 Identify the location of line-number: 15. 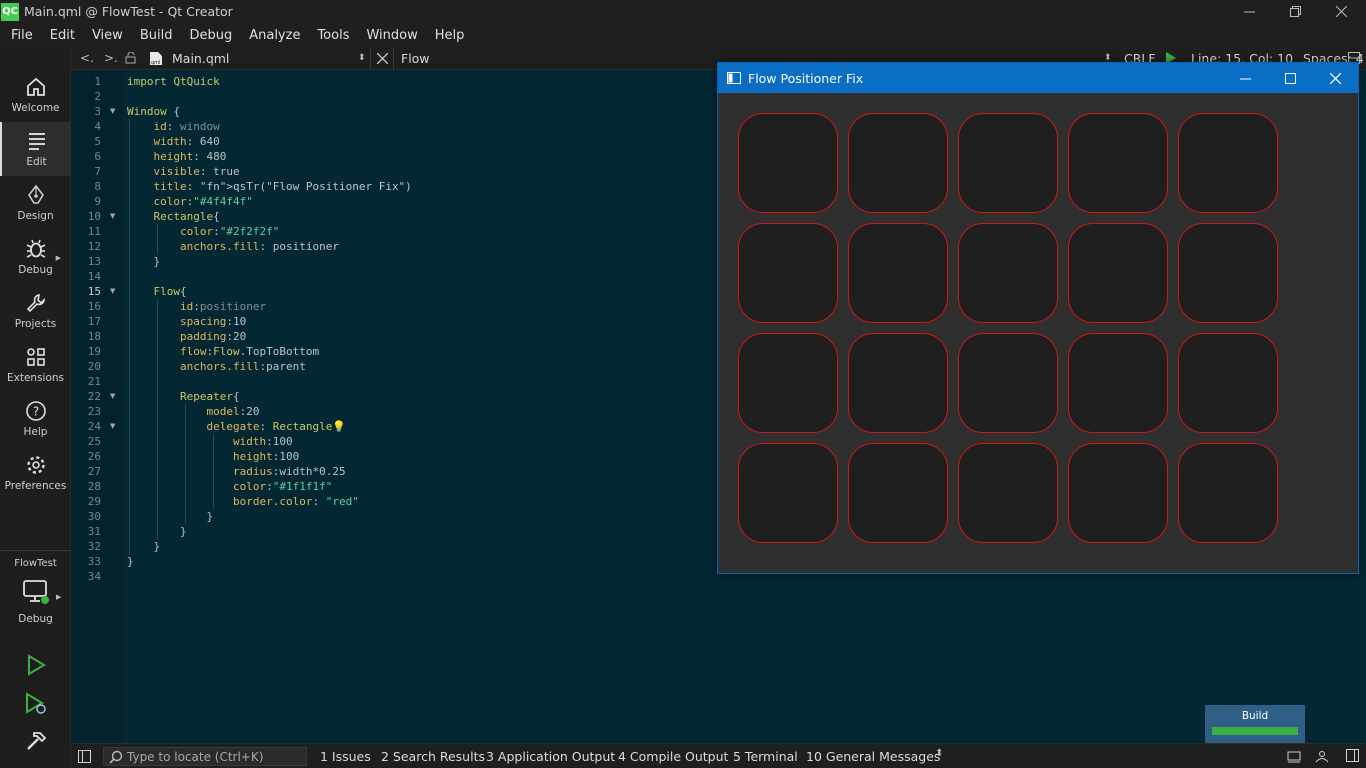
(94, 291).